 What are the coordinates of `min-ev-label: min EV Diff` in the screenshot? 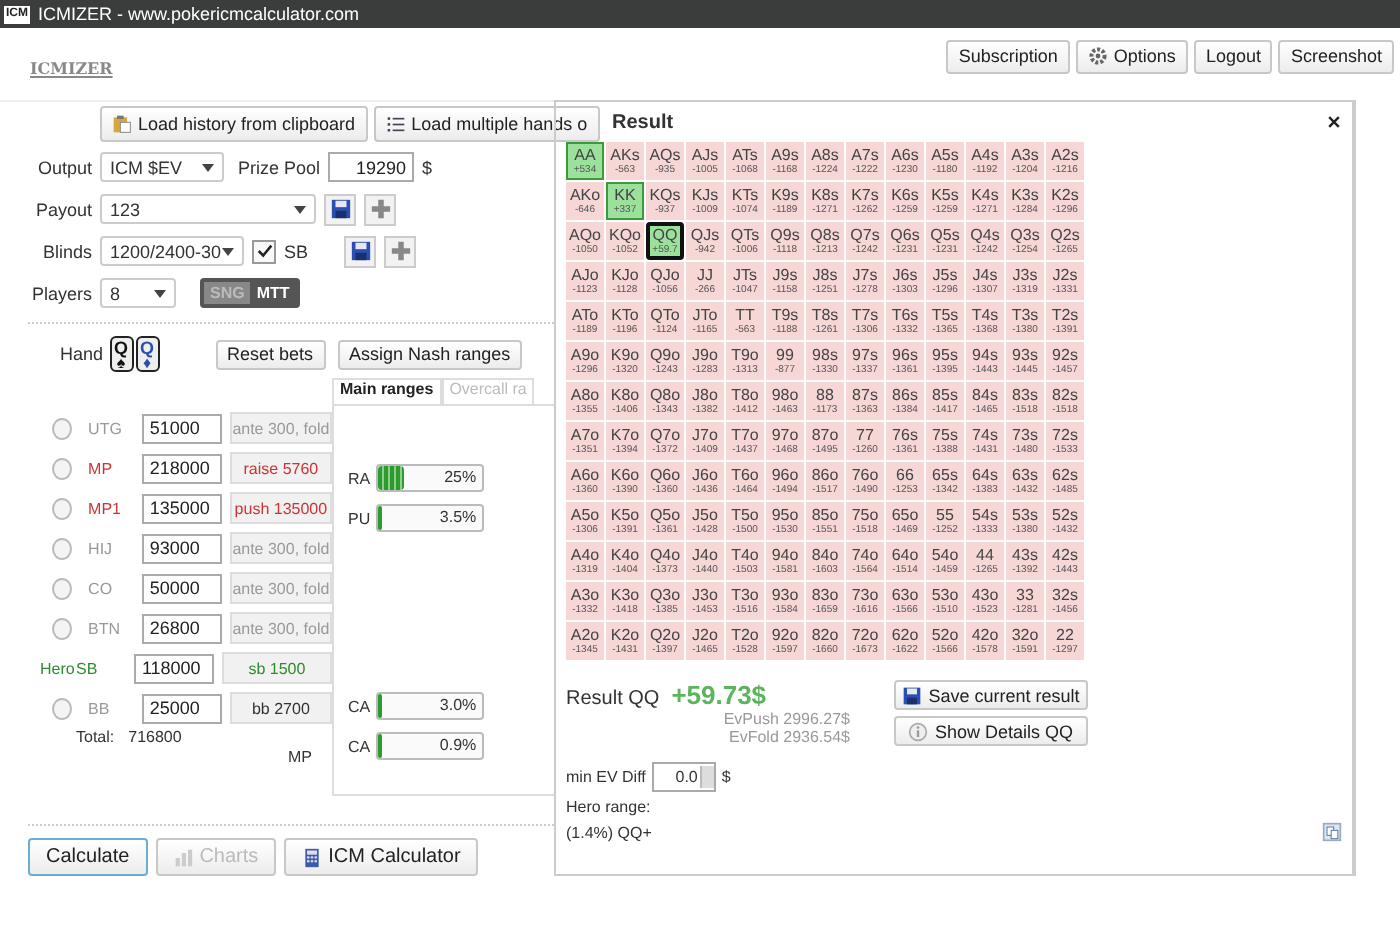 It's located at (606, 777).